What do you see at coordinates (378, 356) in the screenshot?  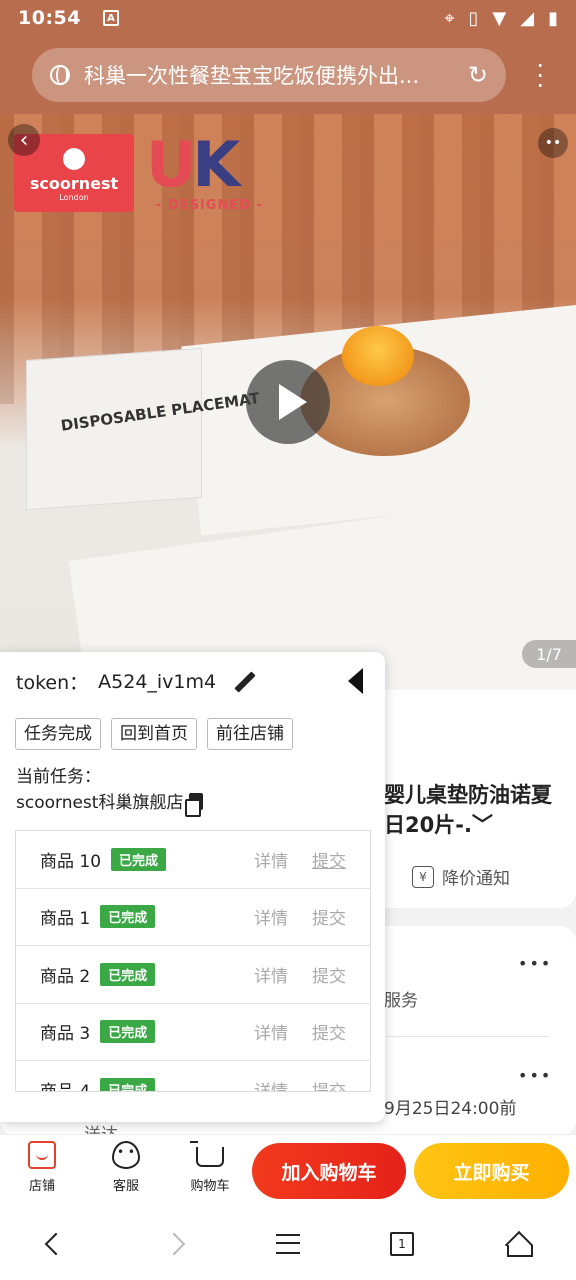 I see `orange-image` at bounding box center [378, 356].